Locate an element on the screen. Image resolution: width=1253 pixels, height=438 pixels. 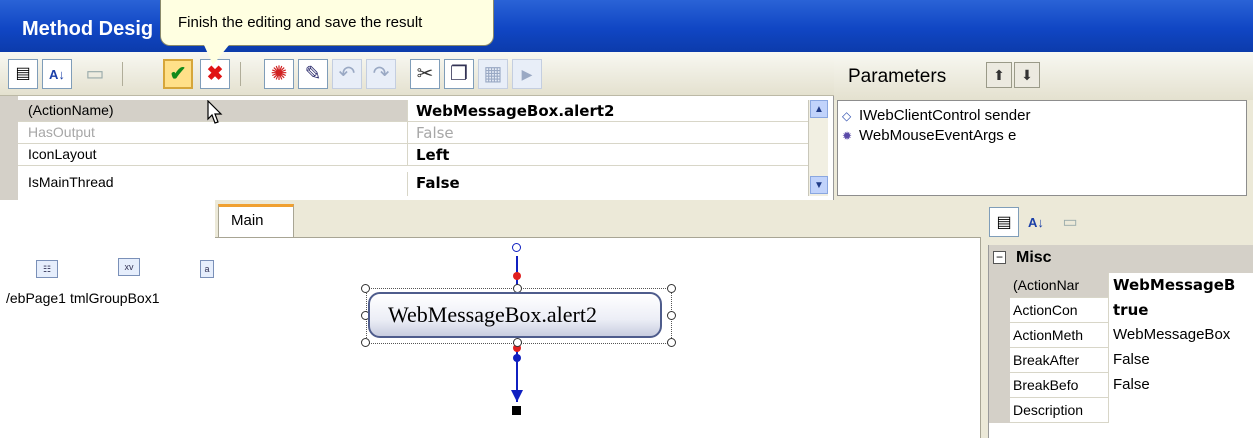
property-name: Description is located at coordinates (1059, 410).